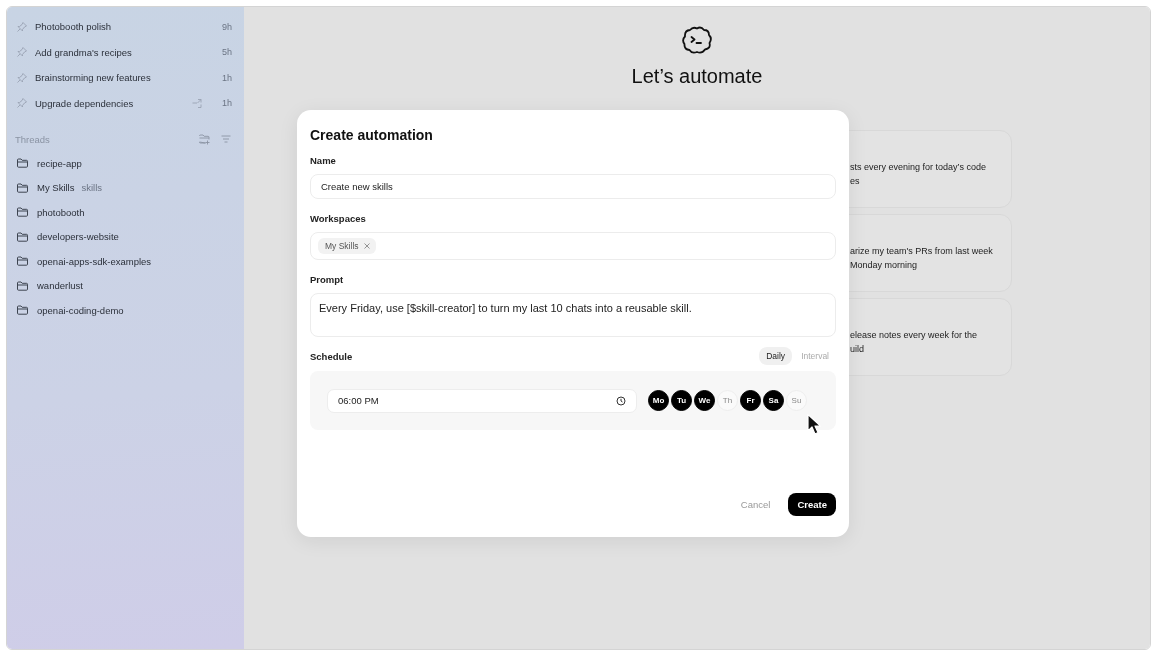 The image size is (1159, 654). I want to click on day-toggle: Su, so click(796, 400).